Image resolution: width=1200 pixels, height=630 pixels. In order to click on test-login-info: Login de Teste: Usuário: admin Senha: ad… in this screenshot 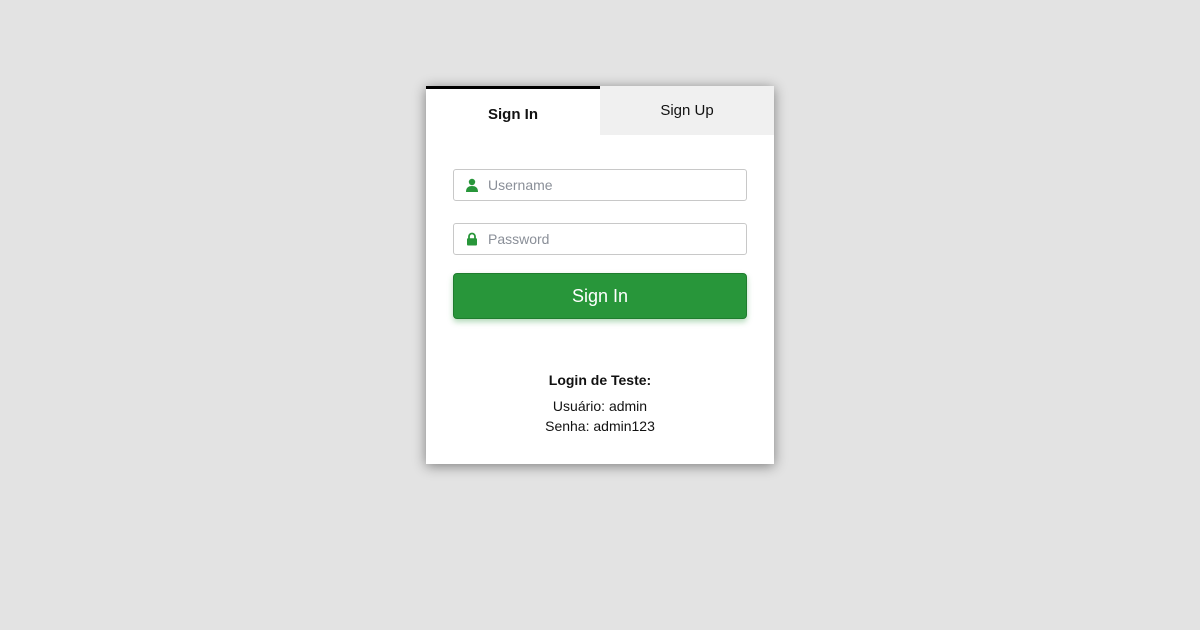, I will do `click(600, 404)`.